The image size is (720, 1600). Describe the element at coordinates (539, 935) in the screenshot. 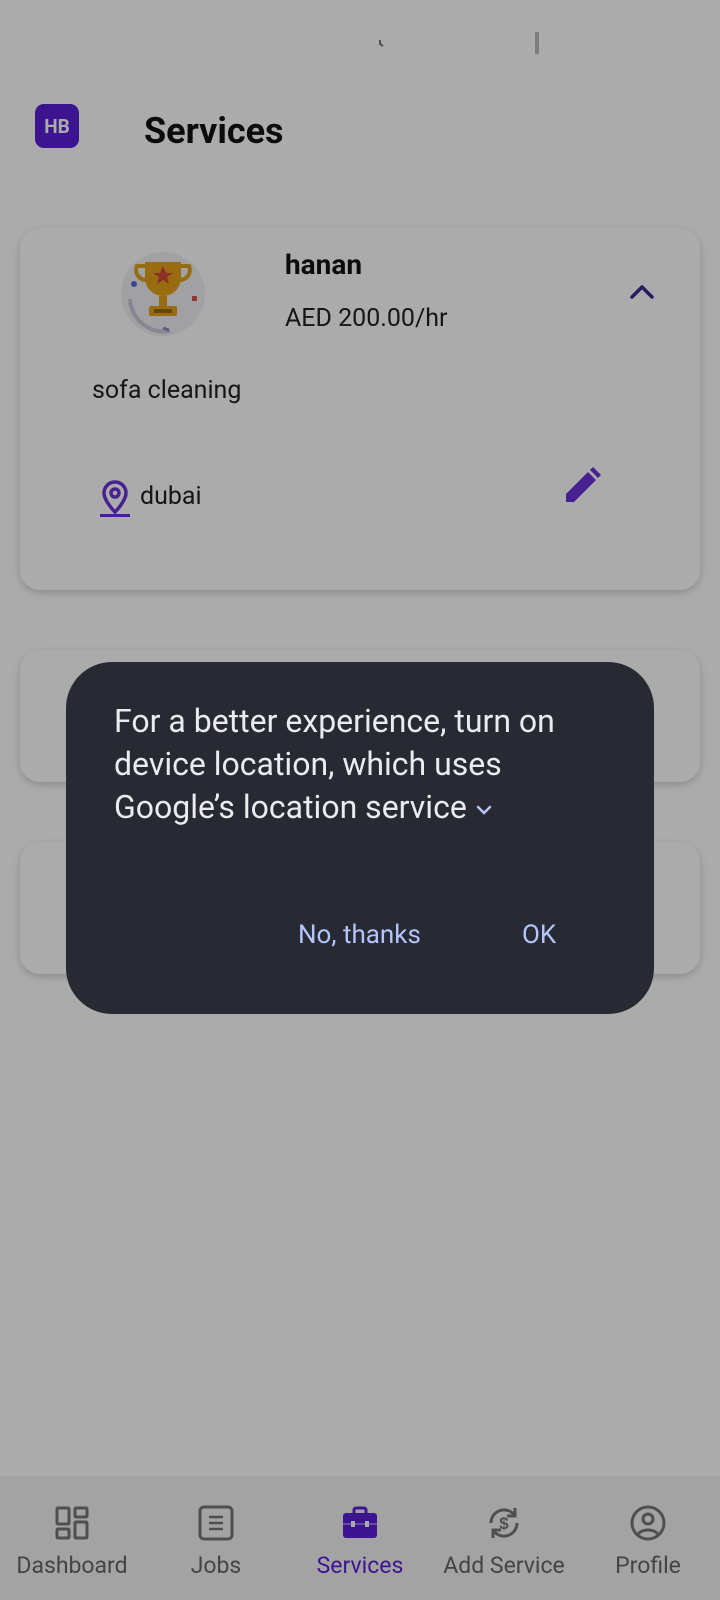

I see `ok-button: OK` at that location.